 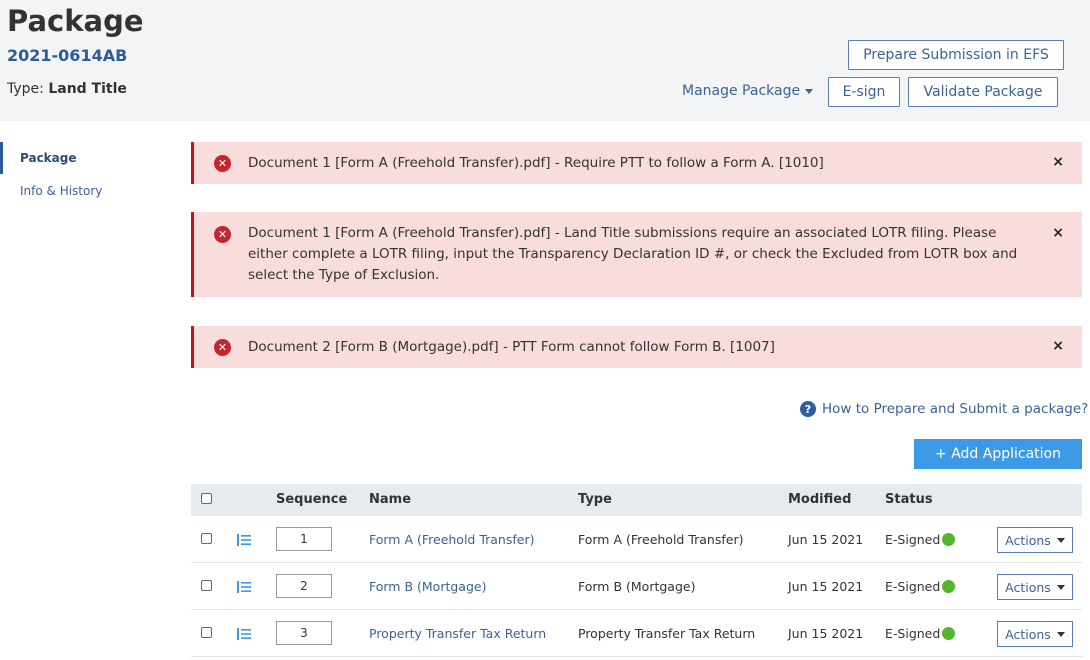 What do you see at coordinates (451, 539) in the screenshot?
I see `application-name-link: Form A (Freehold Transfer)` at bounding box center [451, 539].